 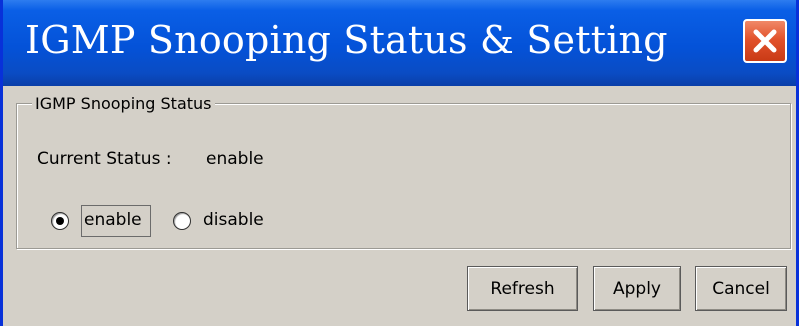 What do you see at coordinates (123, 103) in the screenshot?
I see `group-legend: IGMP Snooping Status` at bounding box center [123, 103].